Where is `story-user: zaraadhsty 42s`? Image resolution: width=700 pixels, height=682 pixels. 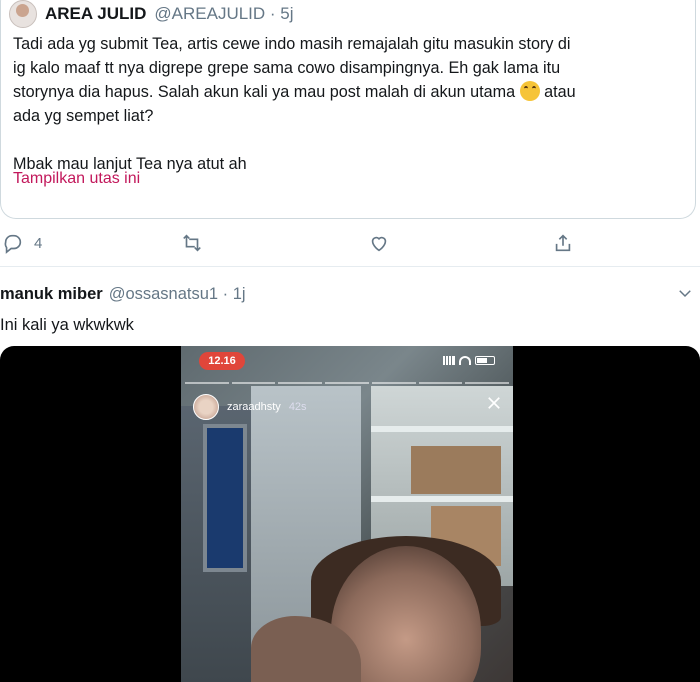
story-user: zaraadhsty 42s is located at coordinates (250, 407).